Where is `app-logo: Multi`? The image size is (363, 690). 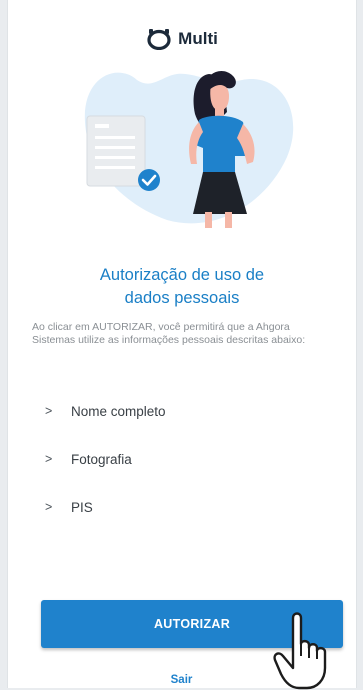
app-logo: Multi is located at coordinates (182, 39).